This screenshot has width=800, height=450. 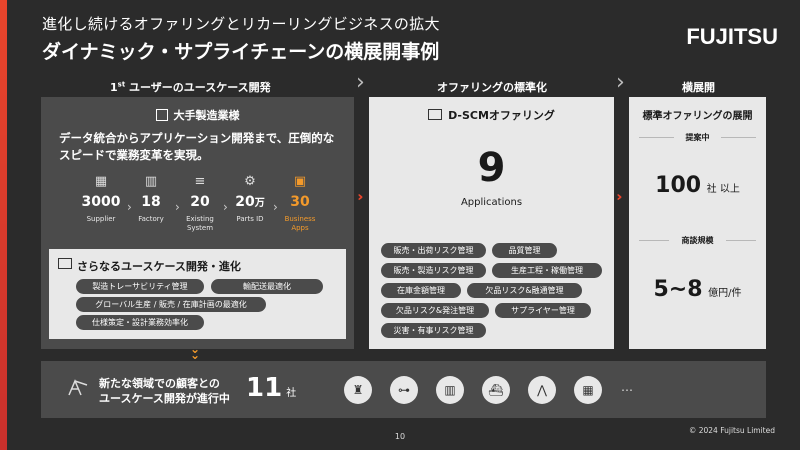 I want to click on app-pill: 販売・出荷リスク管理, so click(x=433, y=250).